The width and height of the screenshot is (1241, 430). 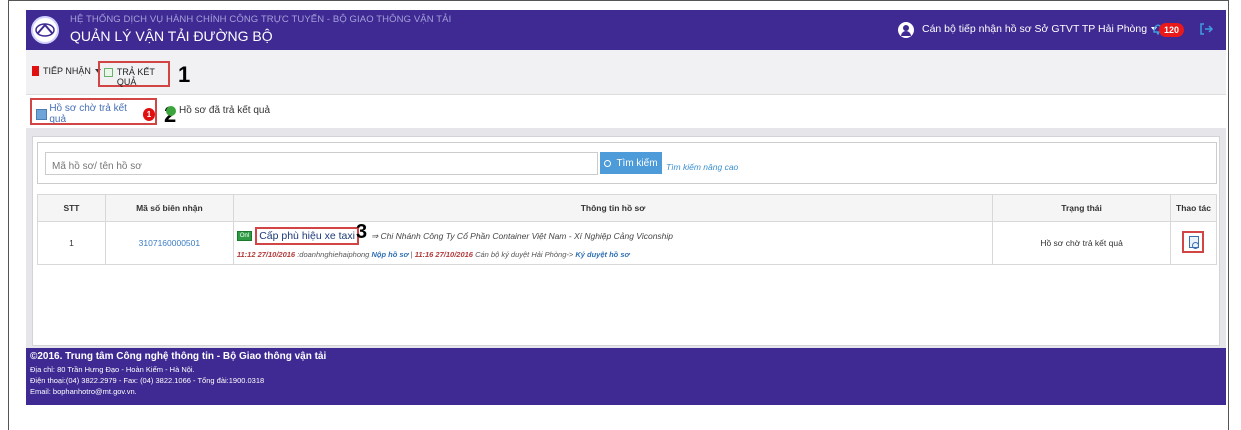 I want to click on frame-border-left, so click(x=8, y=215).